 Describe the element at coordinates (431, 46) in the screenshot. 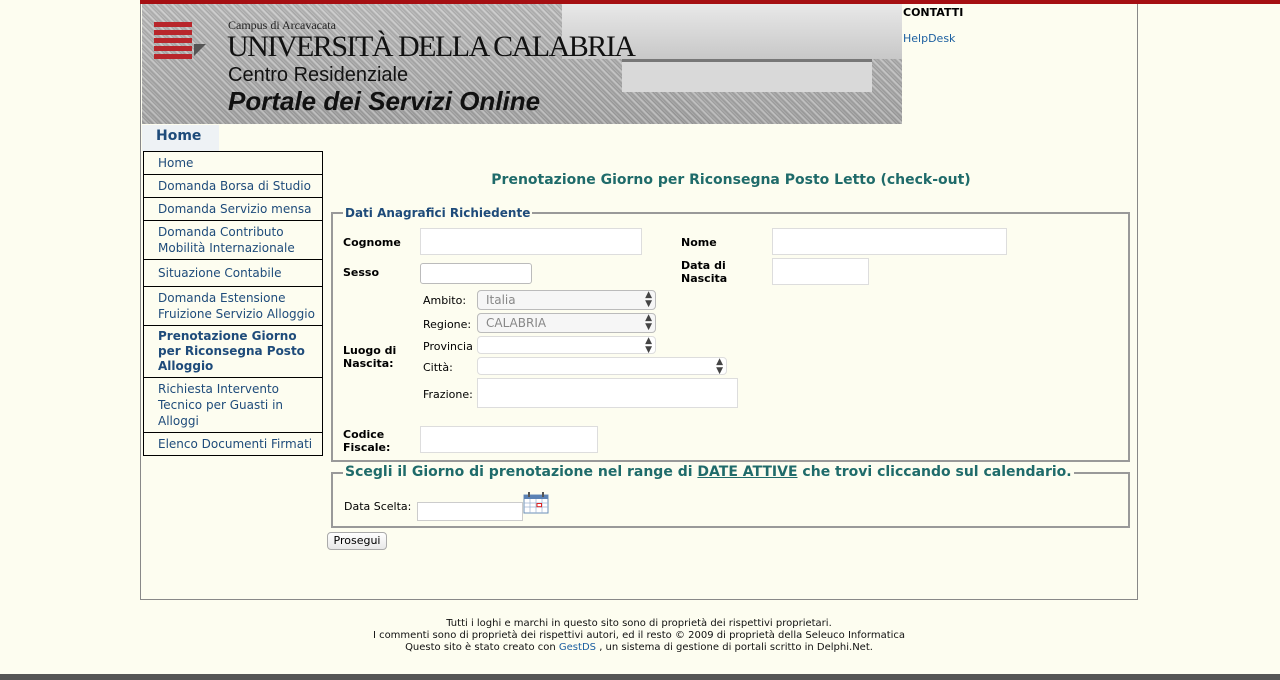

I see `university-name: UNIVERSITÀ DELLA CALABRIA` at that location.